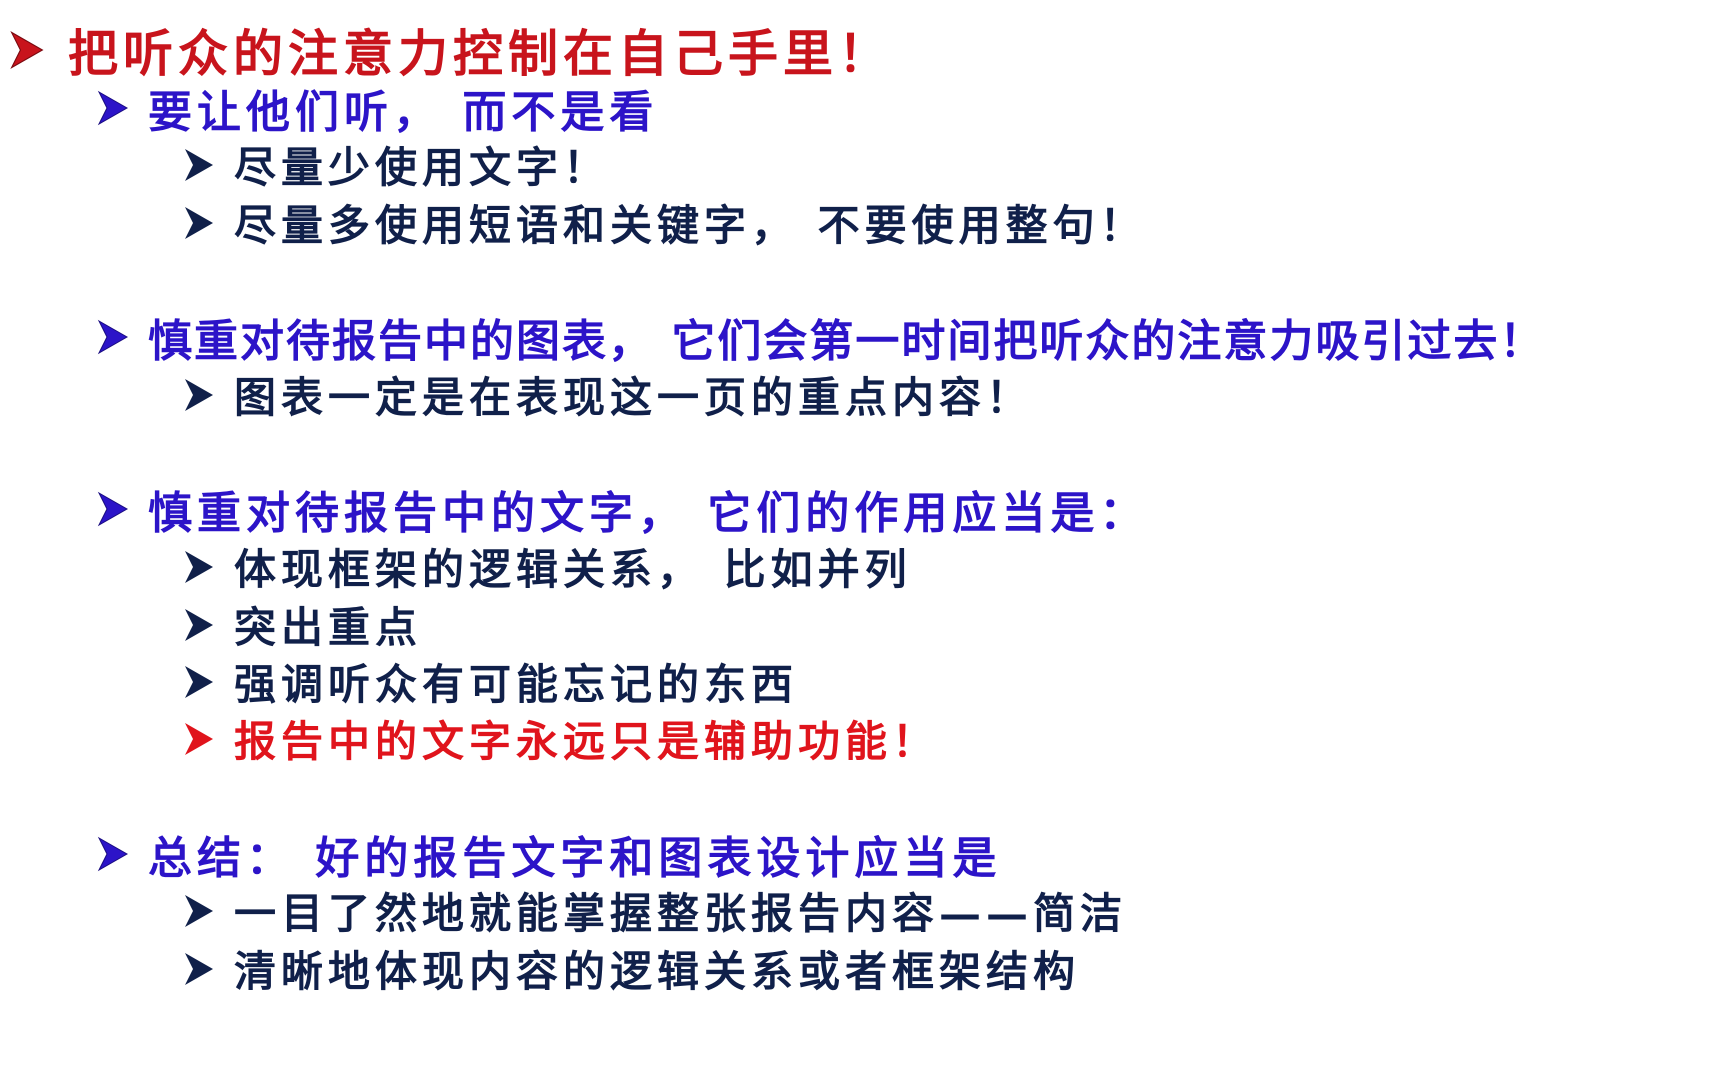  Describe the element at coordinates (587, 741) in the screenshot. I see `bullet-item-text-emphasis: 报告中的文字永远只是辅助功能！` at that location.